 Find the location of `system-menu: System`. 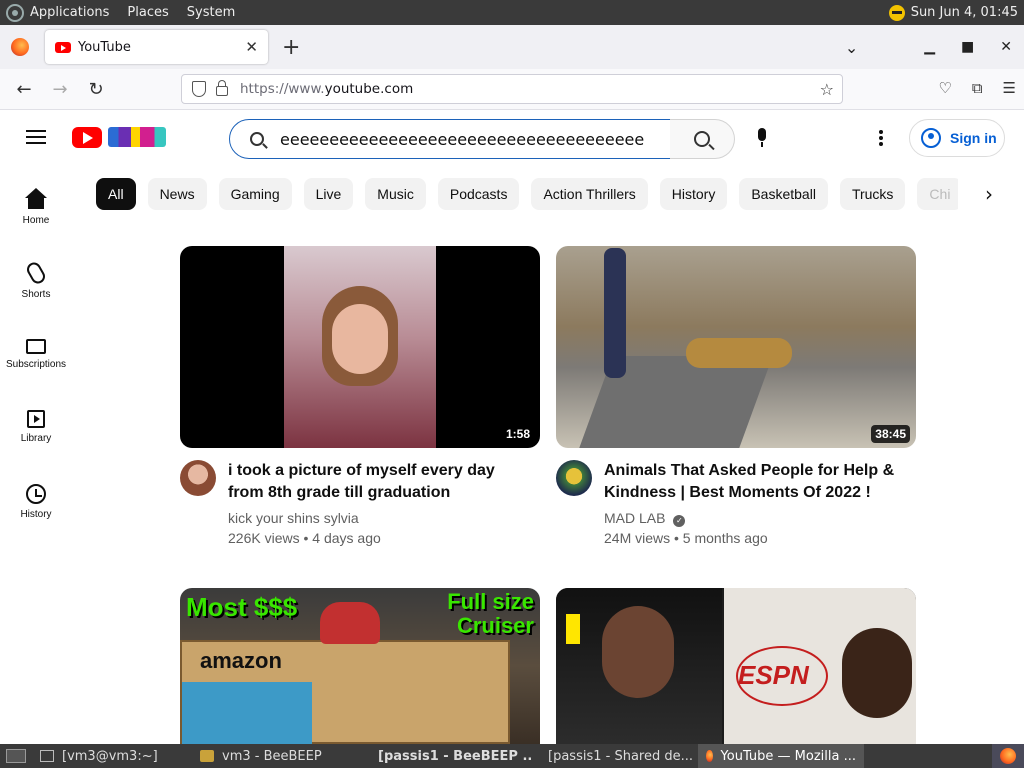

system-menu: System is located at coordinates (211, 12).